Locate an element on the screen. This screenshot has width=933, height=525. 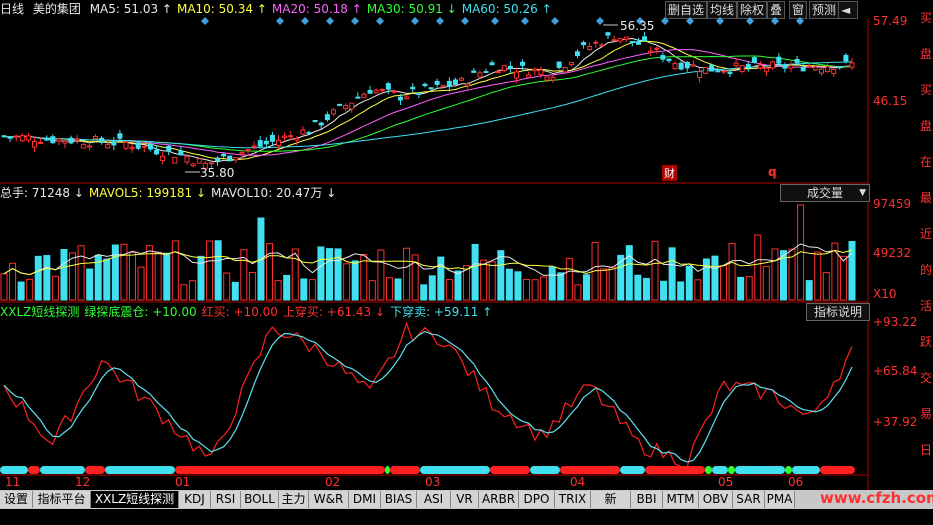
indicator-tab: ASI is located at coordinates (434, 499).